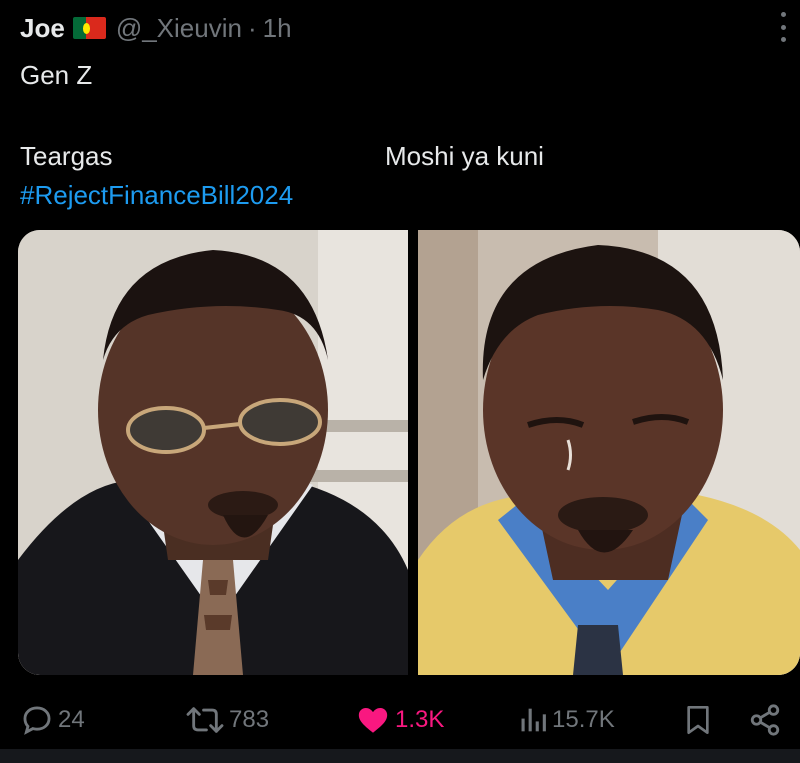 The image size is (800, 763). What do you see at coordinates (56, 75) in the screenshot?
I see `post-text-line-1: Gen Z` at bounding box center [56, 75].